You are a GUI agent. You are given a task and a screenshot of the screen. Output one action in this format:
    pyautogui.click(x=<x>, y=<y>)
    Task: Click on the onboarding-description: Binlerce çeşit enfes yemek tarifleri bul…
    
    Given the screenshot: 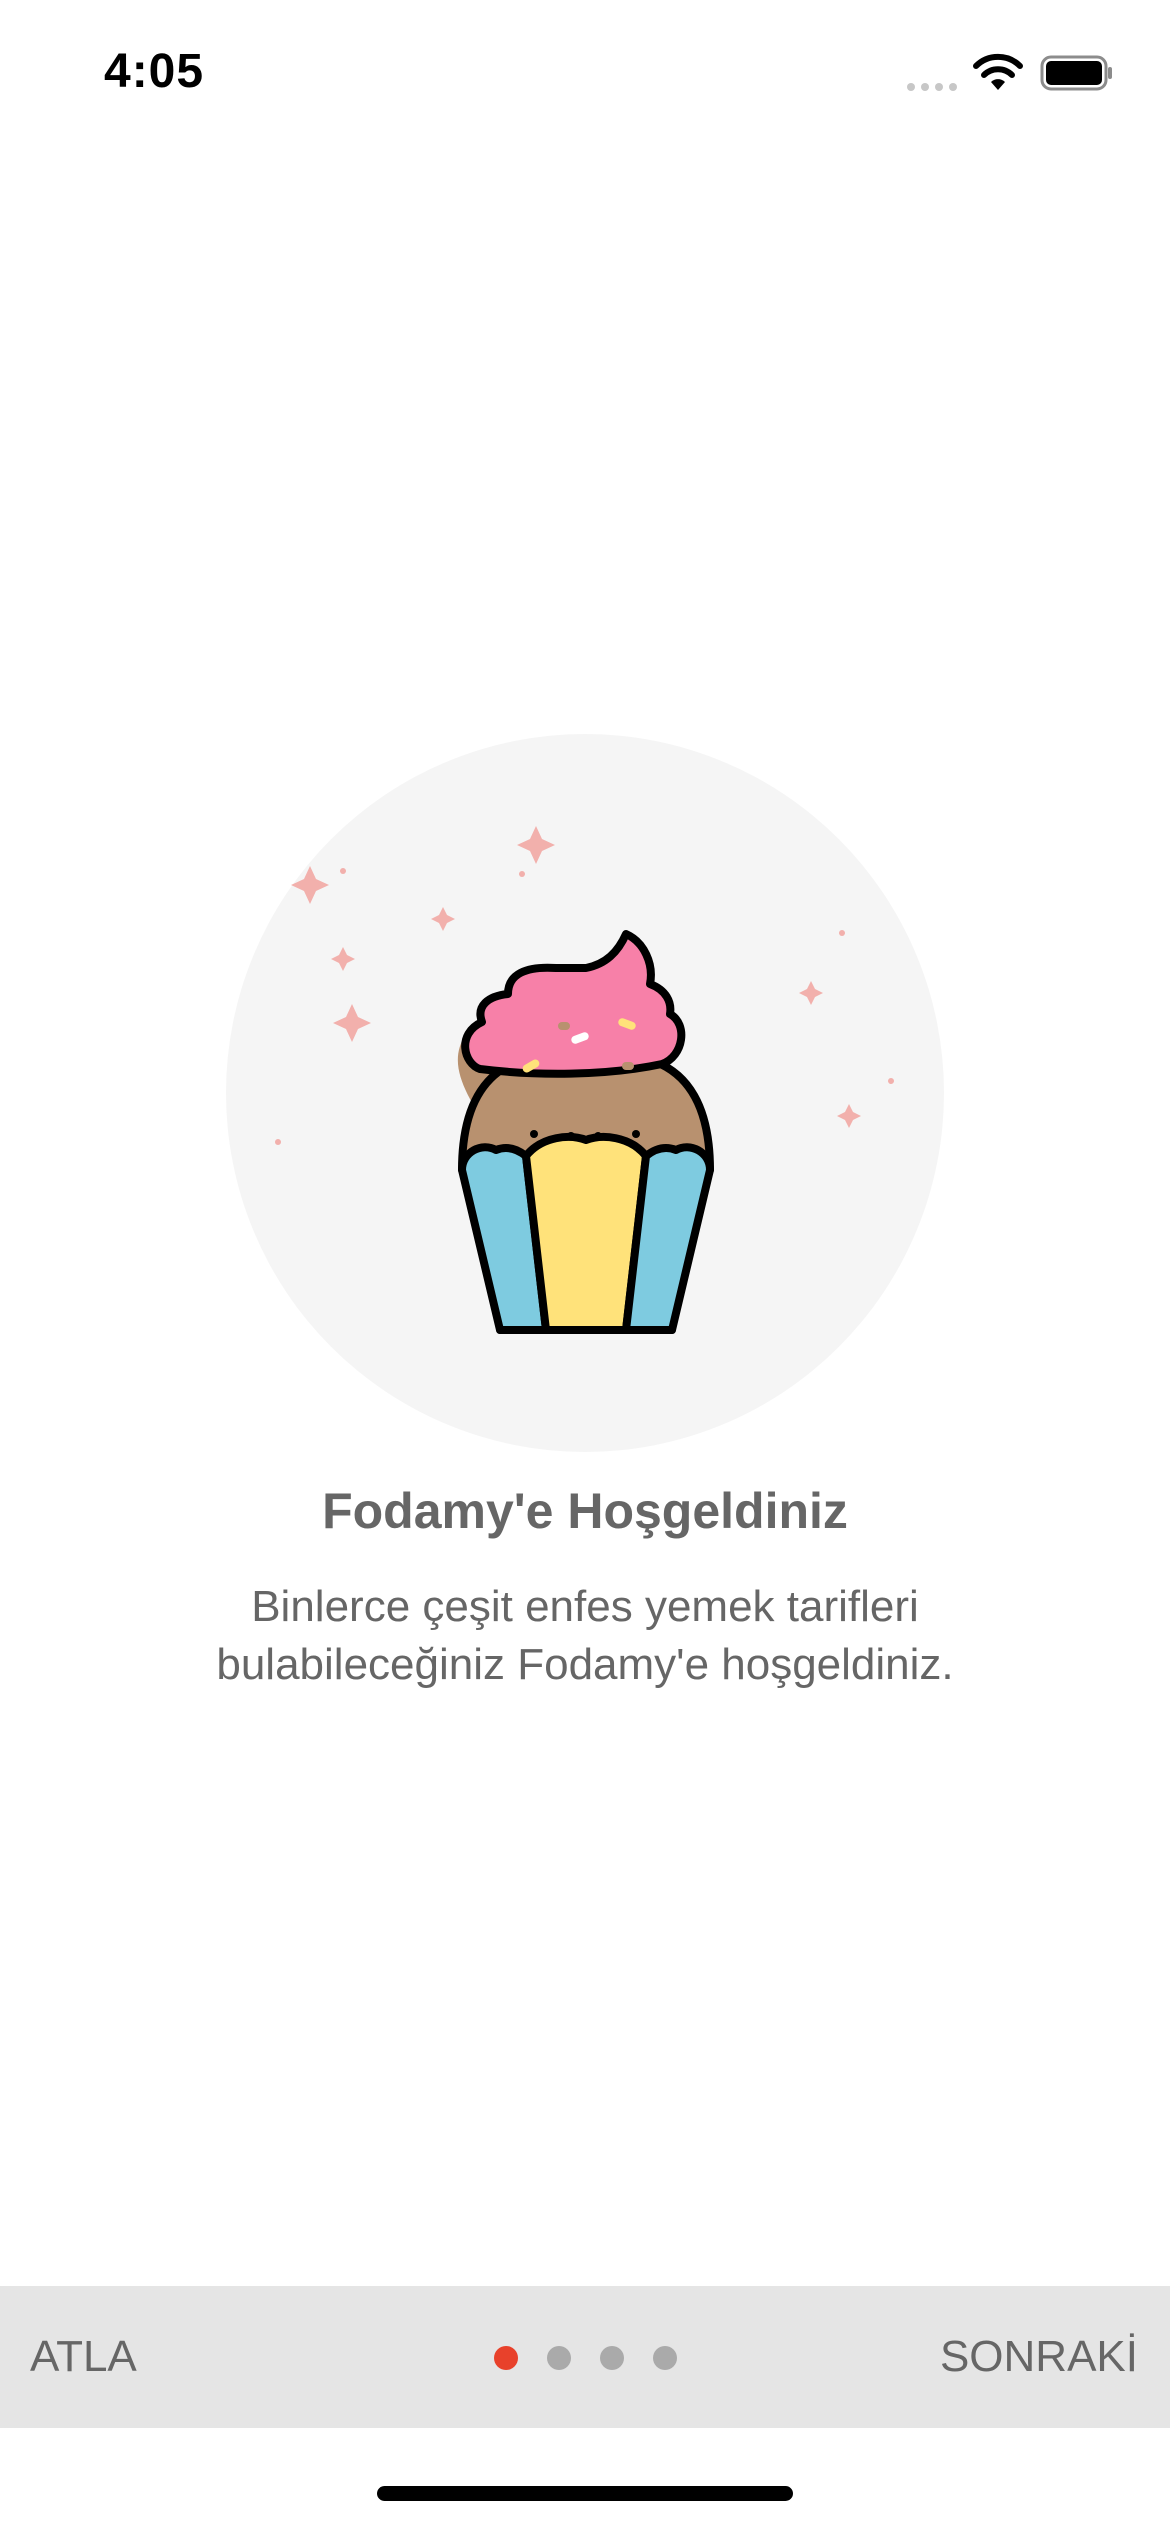 What is the action you would take?
    pyautogui.click(x=585, y=1635)
    